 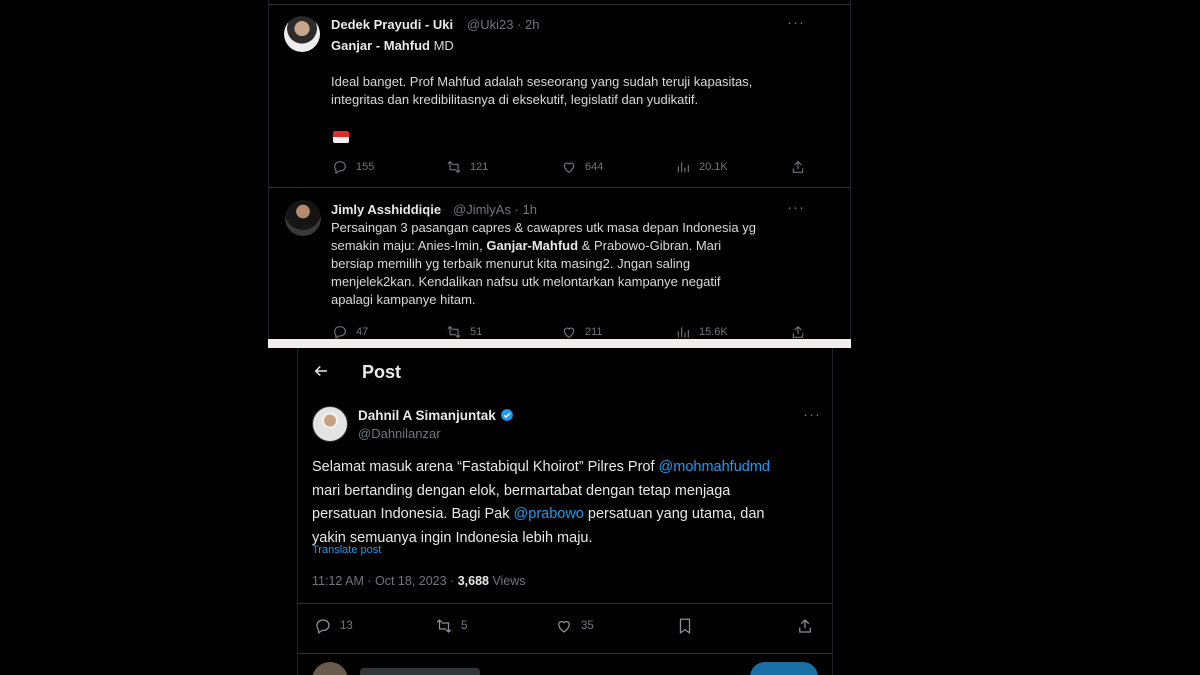 What do you see at coordinates (713, 332) in the screenshot?
I see `views-count: 15.6K` at bounding box center [713, 332].